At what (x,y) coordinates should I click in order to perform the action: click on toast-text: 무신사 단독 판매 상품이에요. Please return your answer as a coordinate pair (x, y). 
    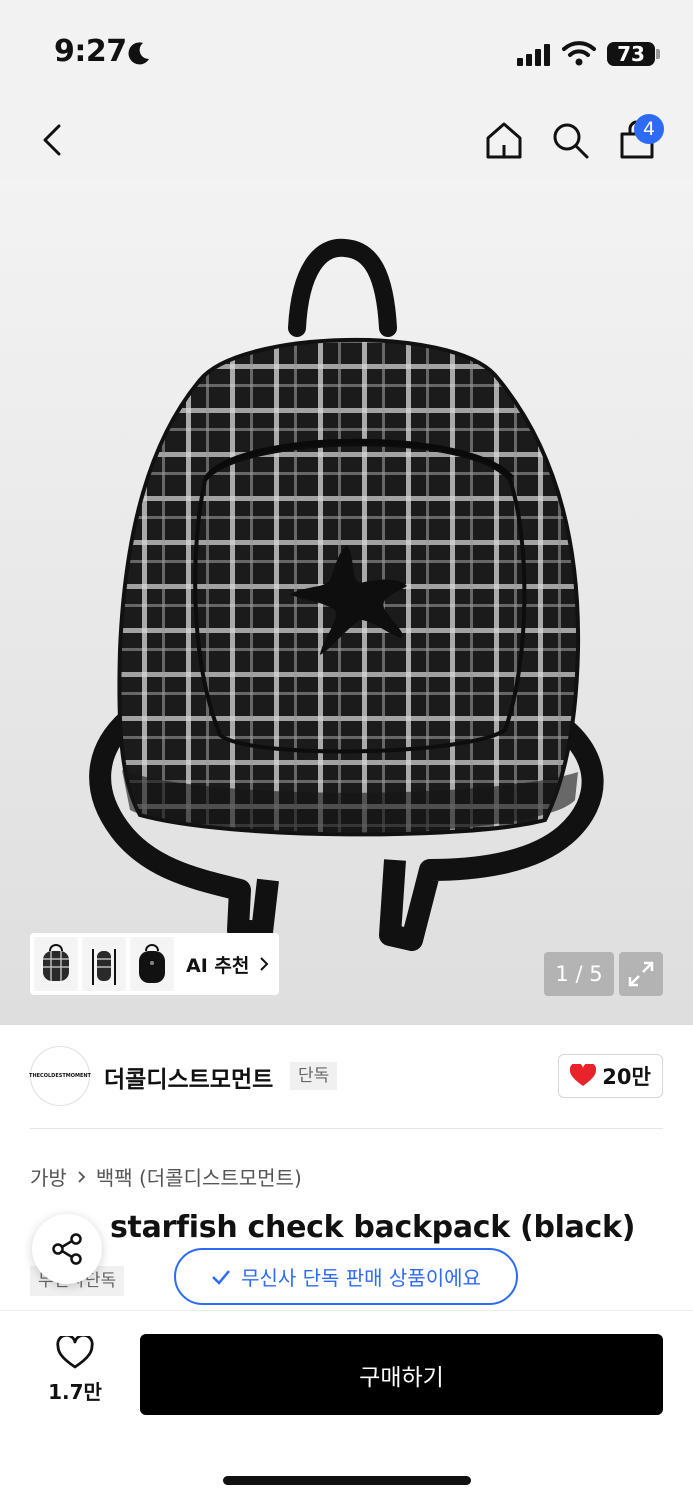
    Looking at the image, I should click on (361, 1278).